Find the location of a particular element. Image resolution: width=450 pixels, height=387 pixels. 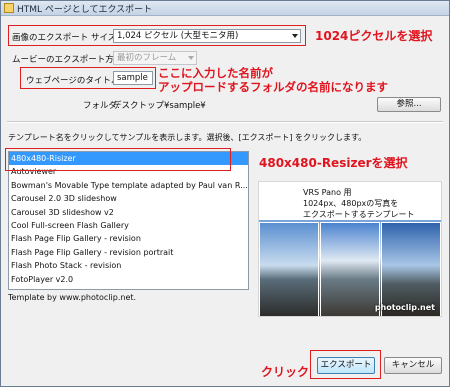

cancel-button: キャンセル is located at coordinates (413, 365).